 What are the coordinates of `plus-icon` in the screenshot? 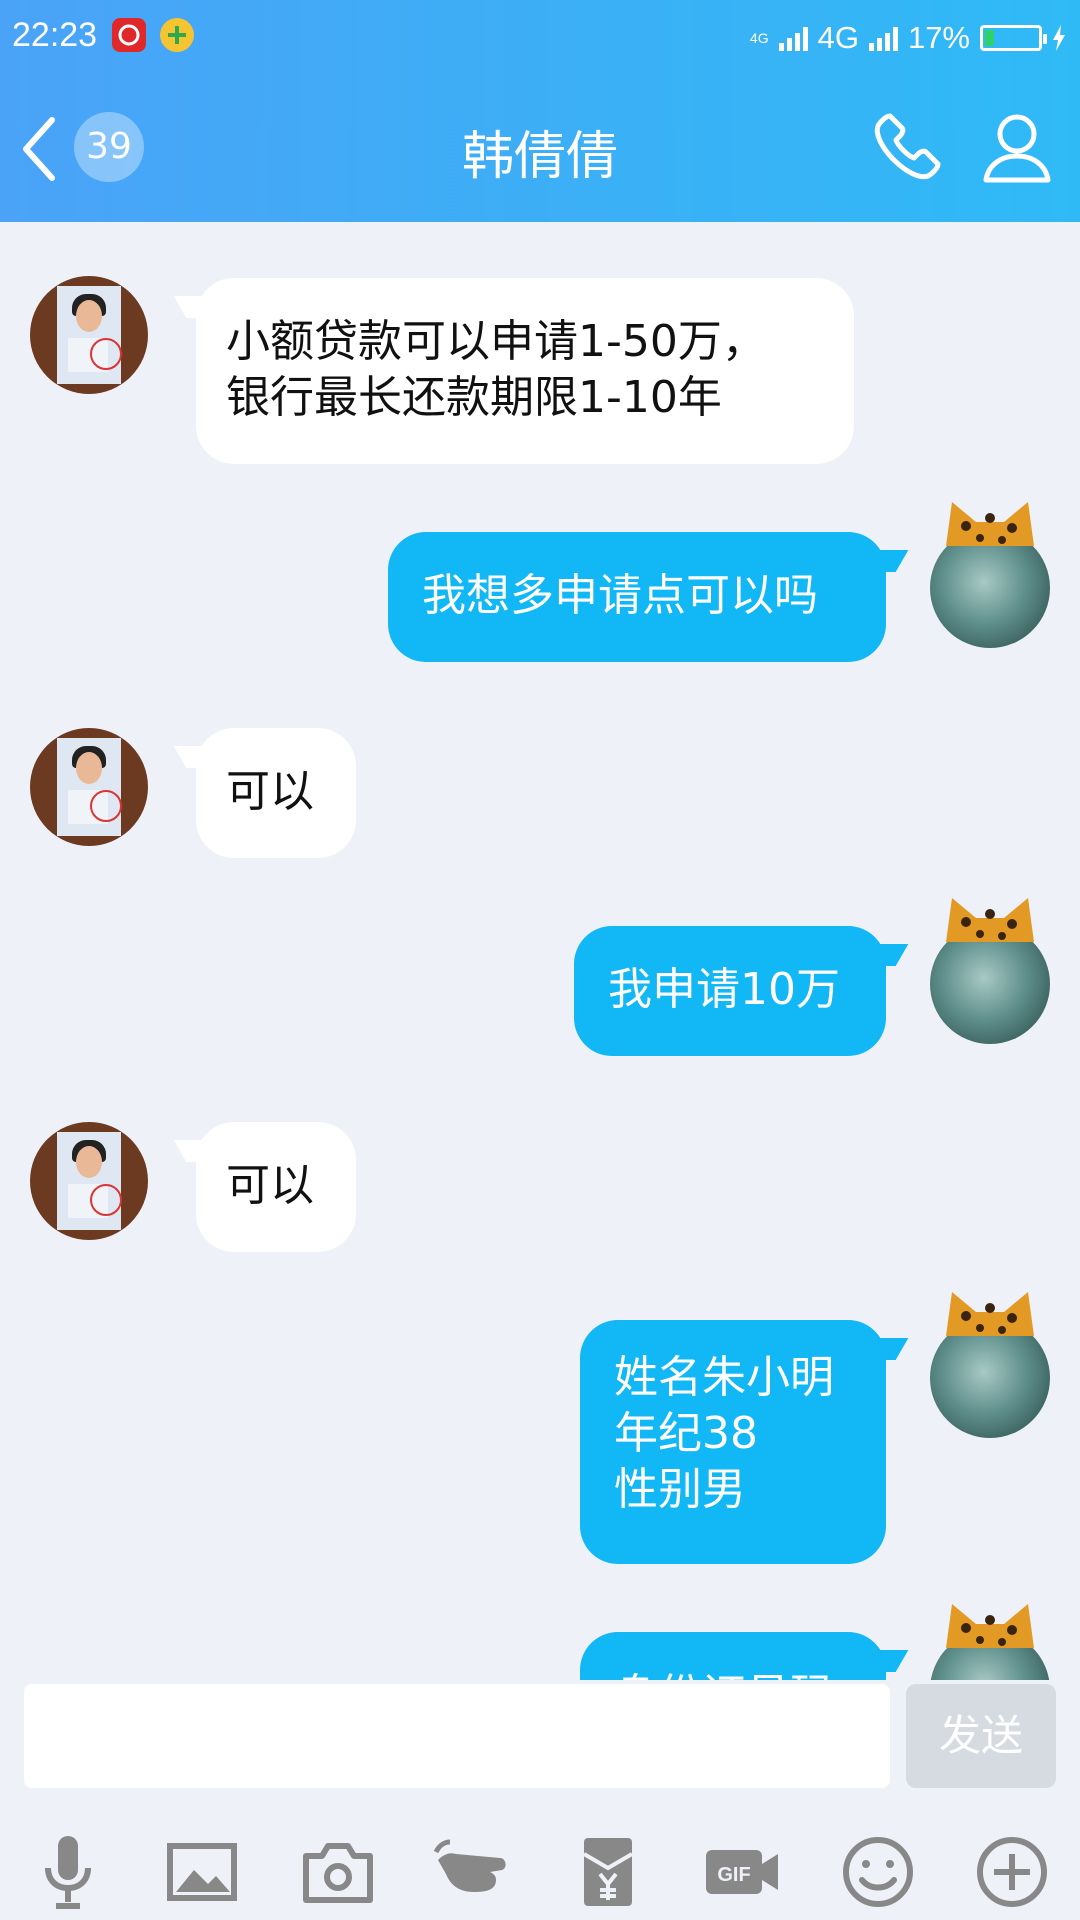 It's located at (1012, 1872).